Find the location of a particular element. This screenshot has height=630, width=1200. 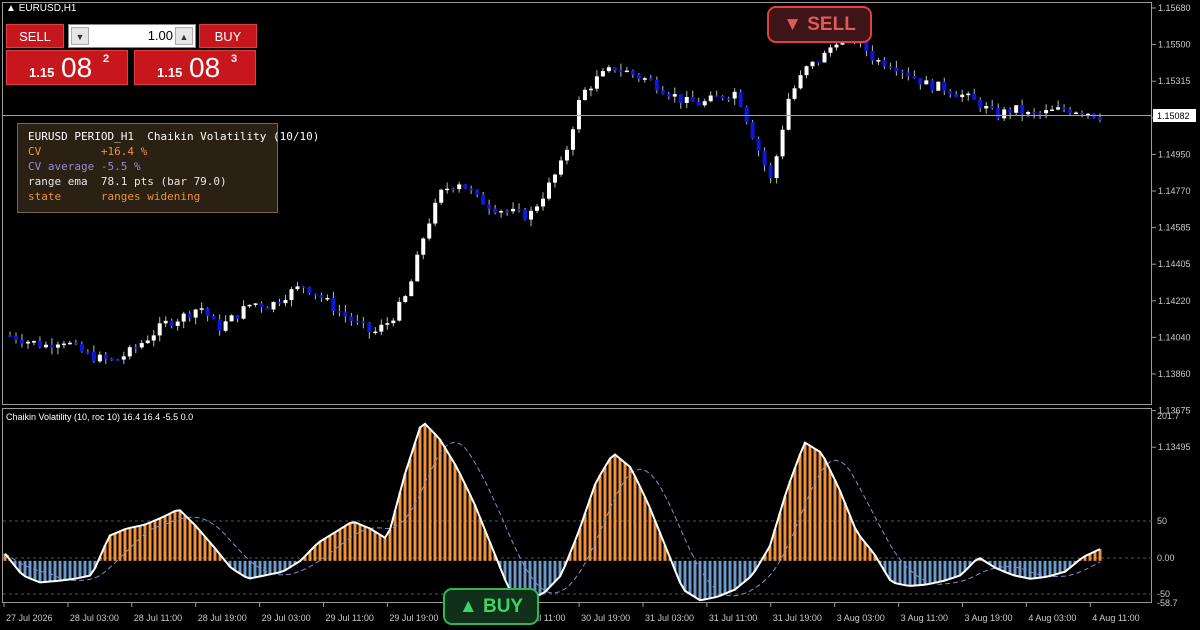

buy-price-button: 1.15 08 3 is located at coordinates (195, 67).